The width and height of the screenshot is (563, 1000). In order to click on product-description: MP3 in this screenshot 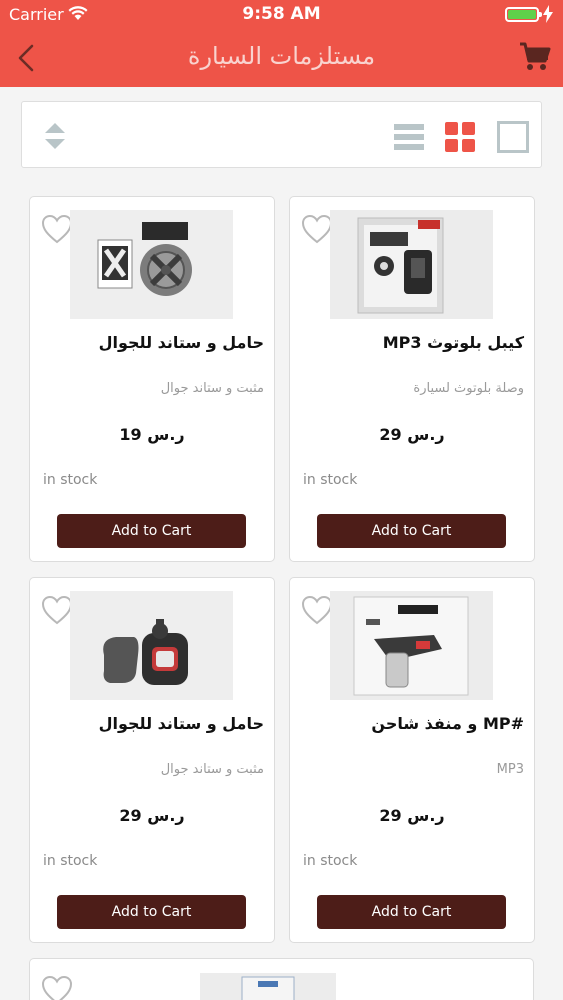, I will do `click(510, 769)`.